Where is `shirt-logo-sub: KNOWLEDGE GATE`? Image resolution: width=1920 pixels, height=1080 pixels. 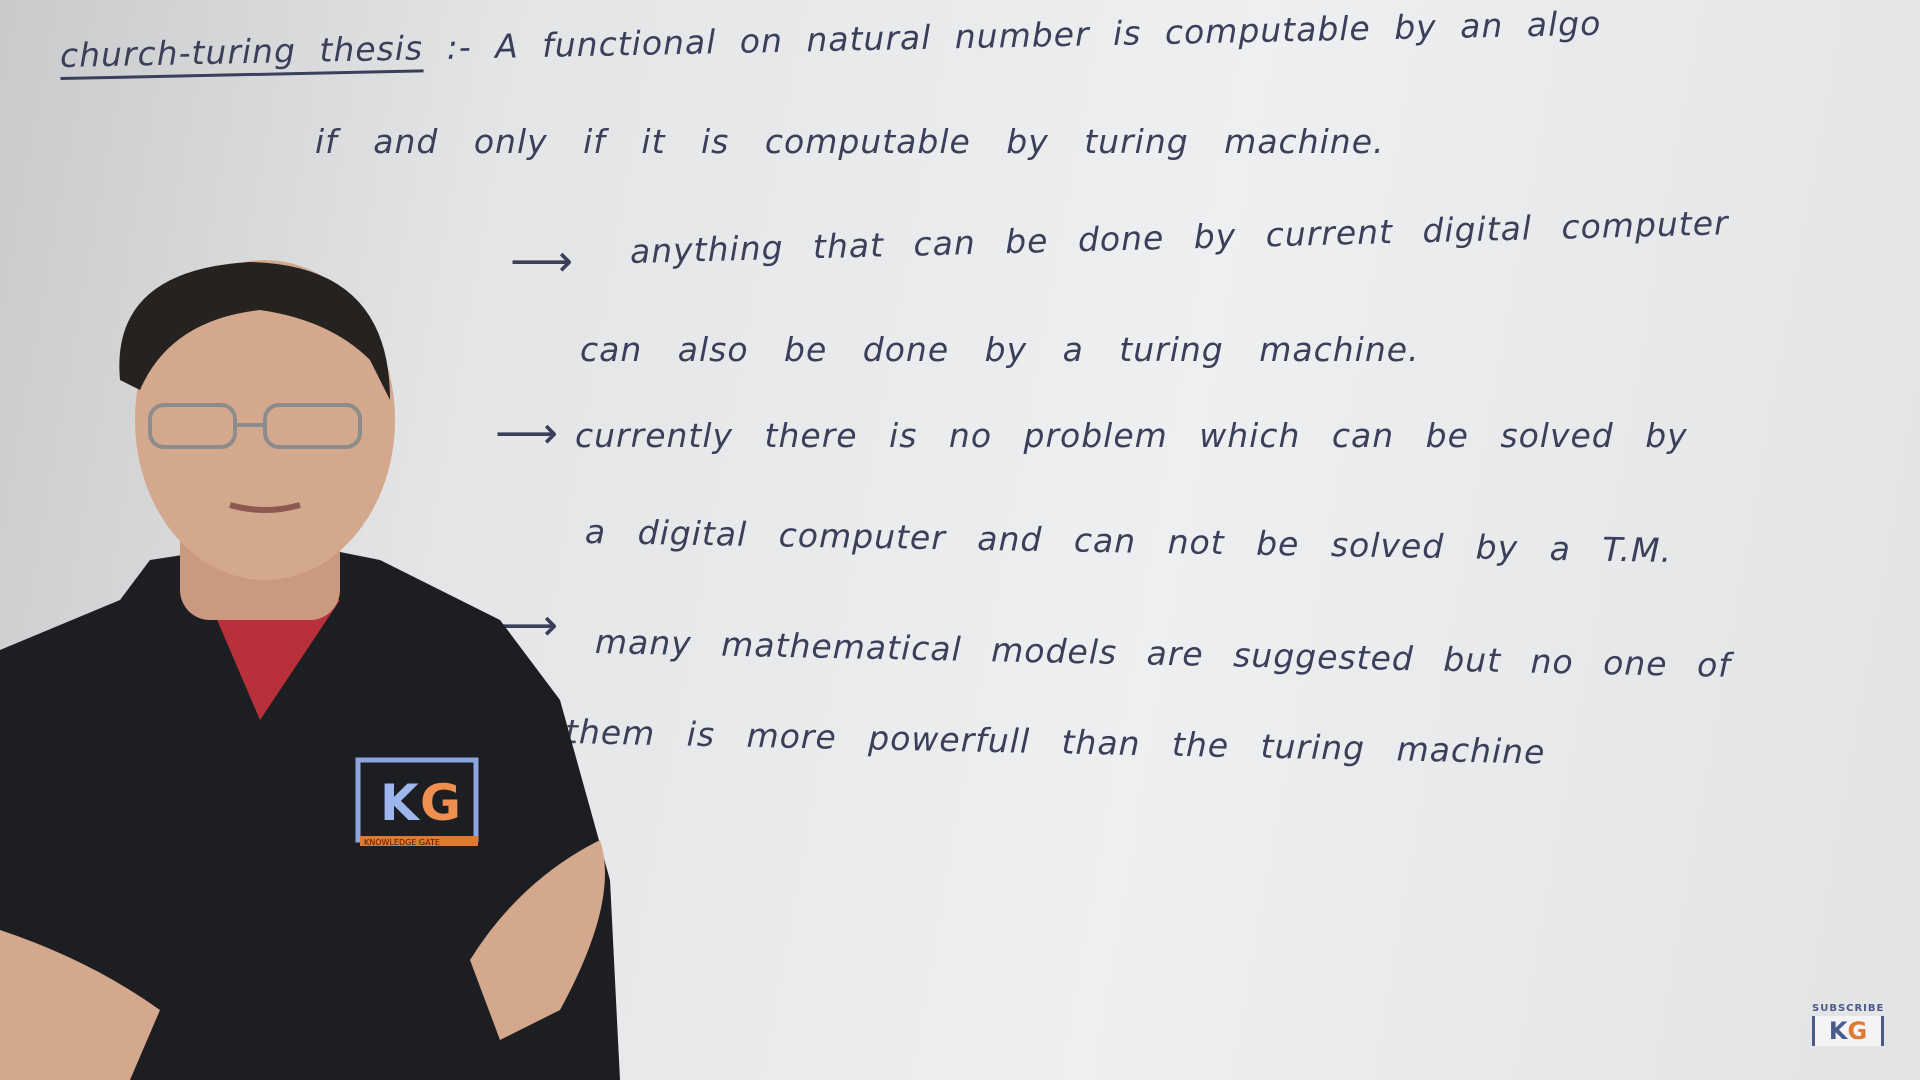 shirt-logo-sub: KNOWLEDGE GATE is located at coordinates (402, 842).